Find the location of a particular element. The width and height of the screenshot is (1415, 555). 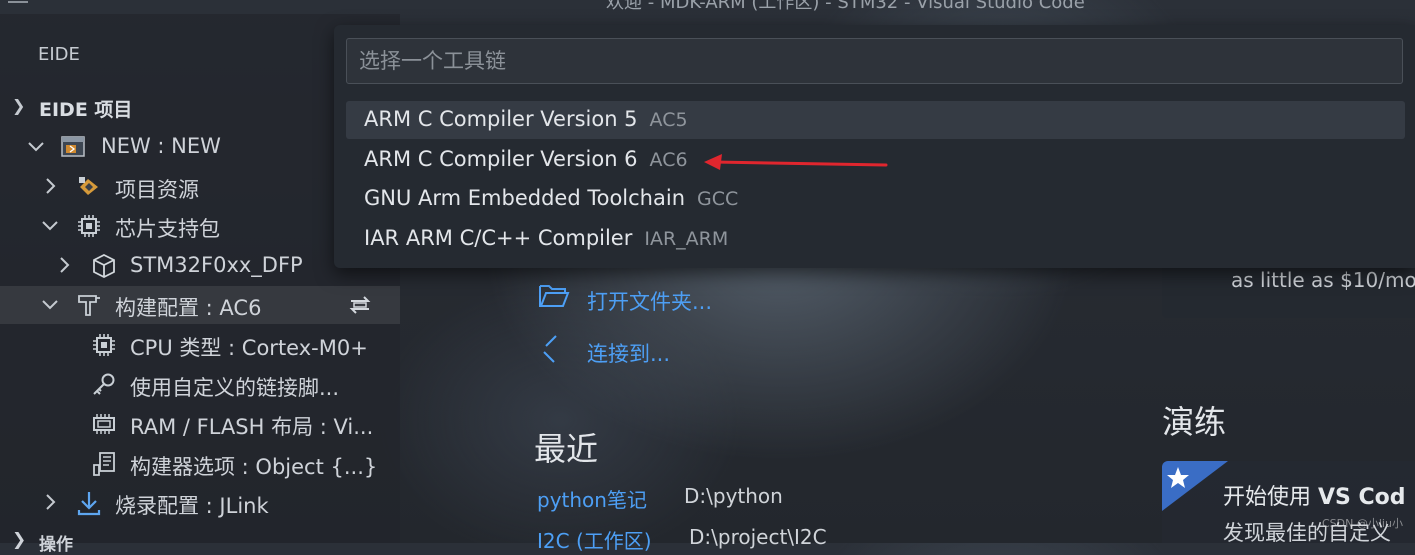

tree-item-label: STM32F0xx_DFP is located at coordinates (216, 265).